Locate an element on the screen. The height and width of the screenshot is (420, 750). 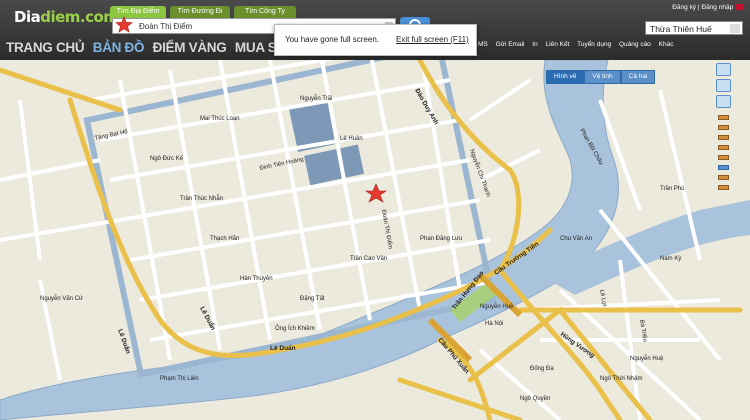
main-nav: TRANG CHỦ BẢN ĐỒ ĐIỂM VÀNG MUA SẮM is located at coordinates (154, 47).